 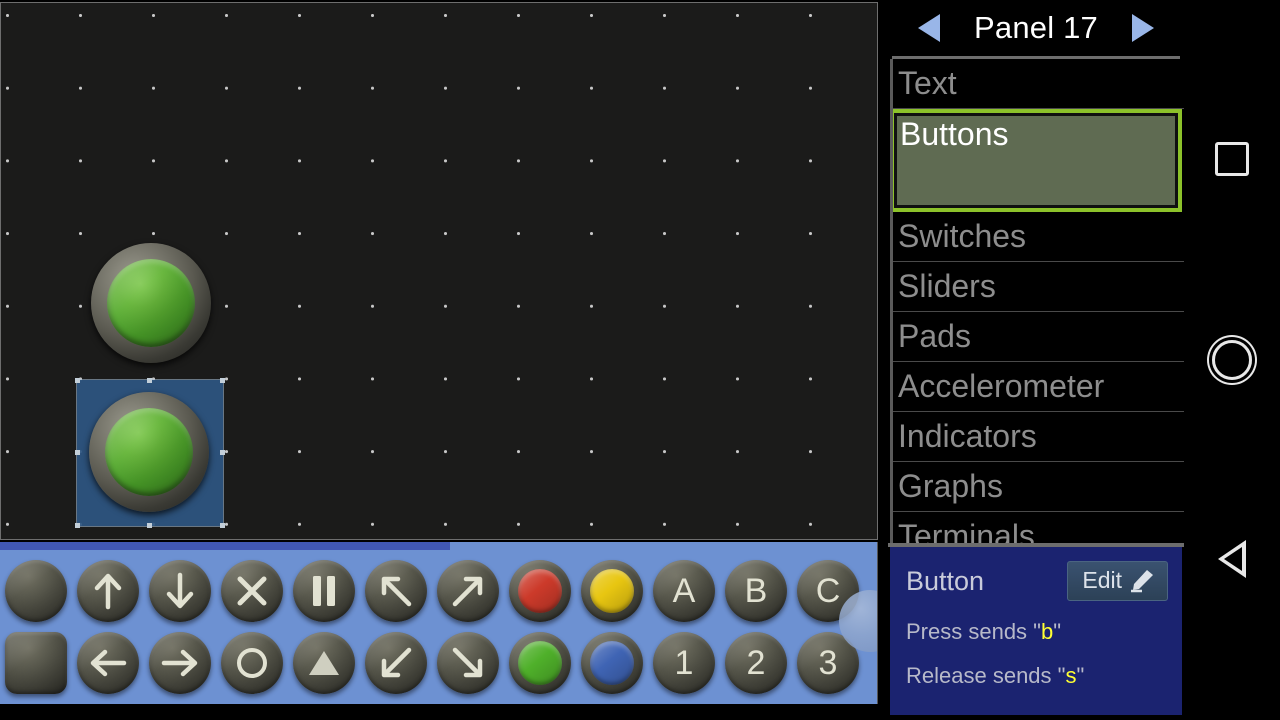 What do you see at coordinates (962, 236) in the screenshot?
I see `category-label: Switches` at bounding box center [962, 236].